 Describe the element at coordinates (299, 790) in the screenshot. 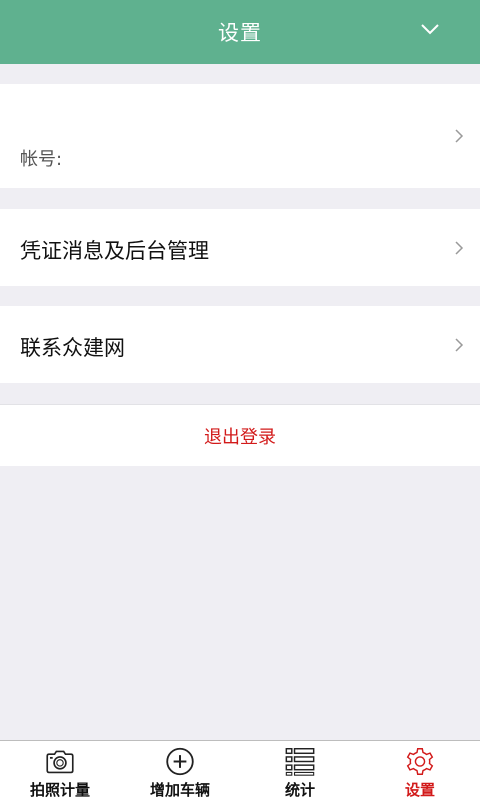

I see `tab-label: 统计` at that location.